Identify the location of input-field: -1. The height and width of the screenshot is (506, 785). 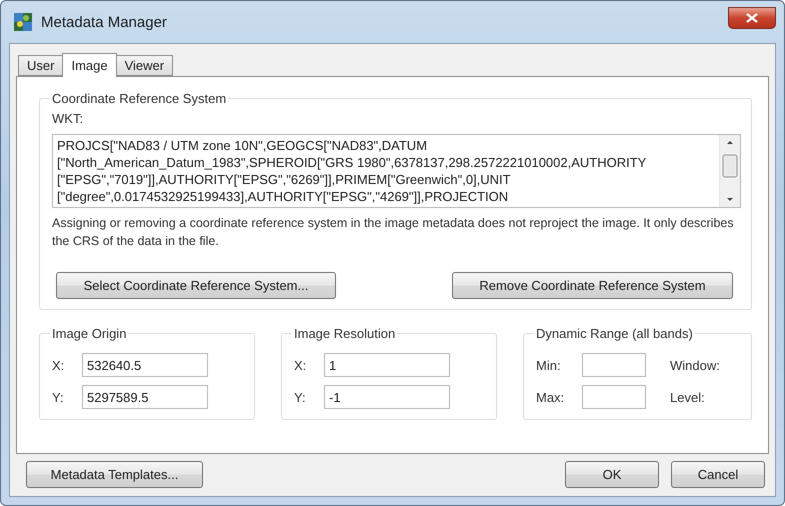
(387, 397).